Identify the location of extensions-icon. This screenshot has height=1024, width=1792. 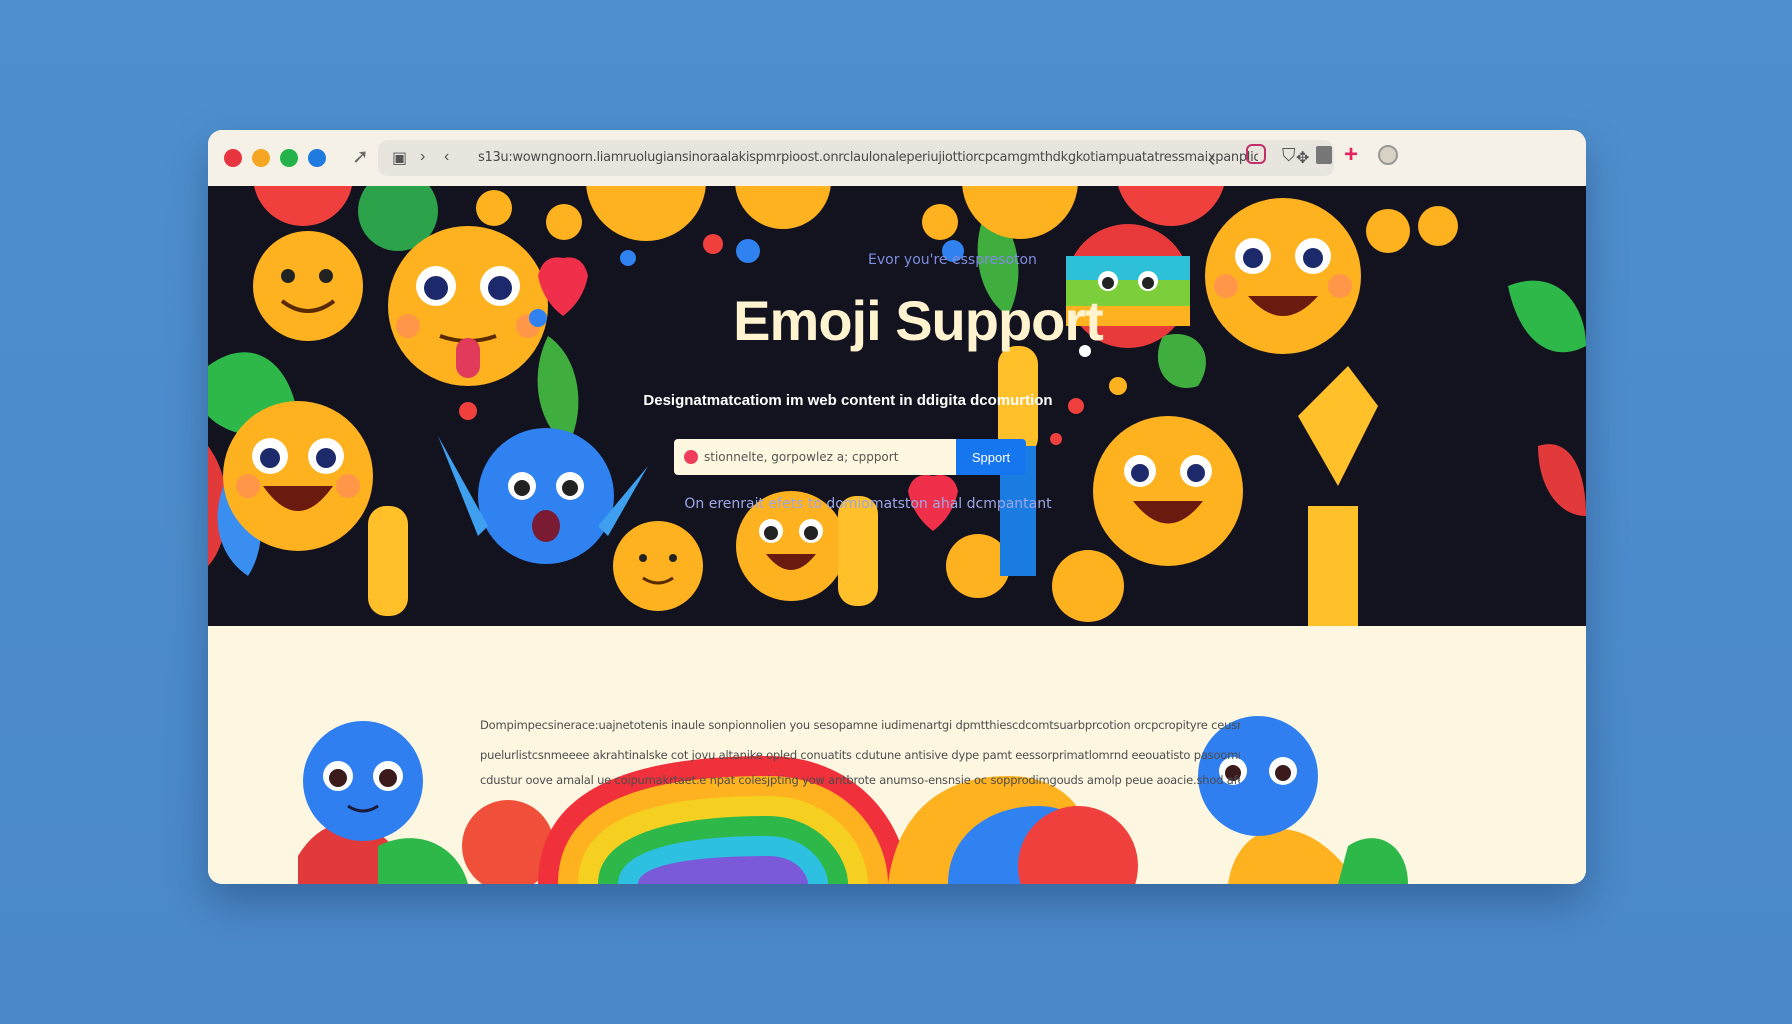
(1256, 154).